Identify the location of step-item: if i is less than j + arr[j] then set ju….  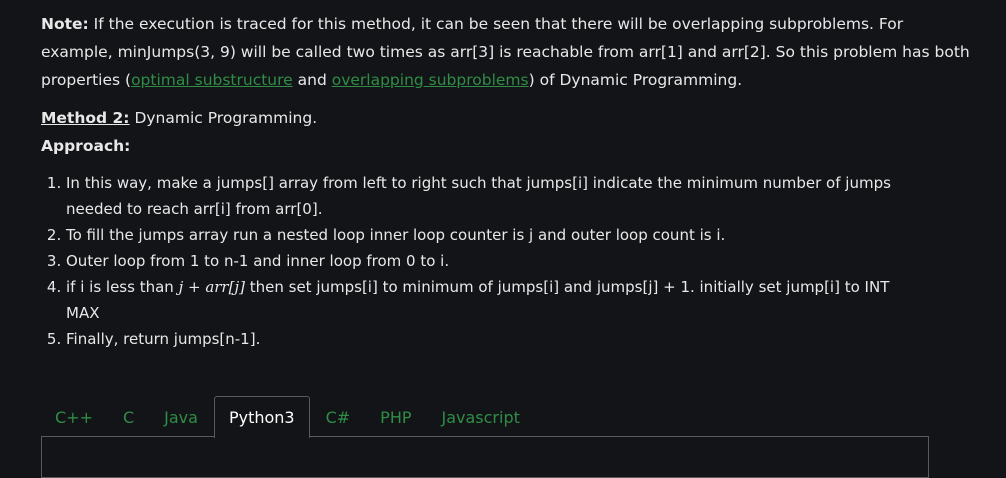
(496, 300).